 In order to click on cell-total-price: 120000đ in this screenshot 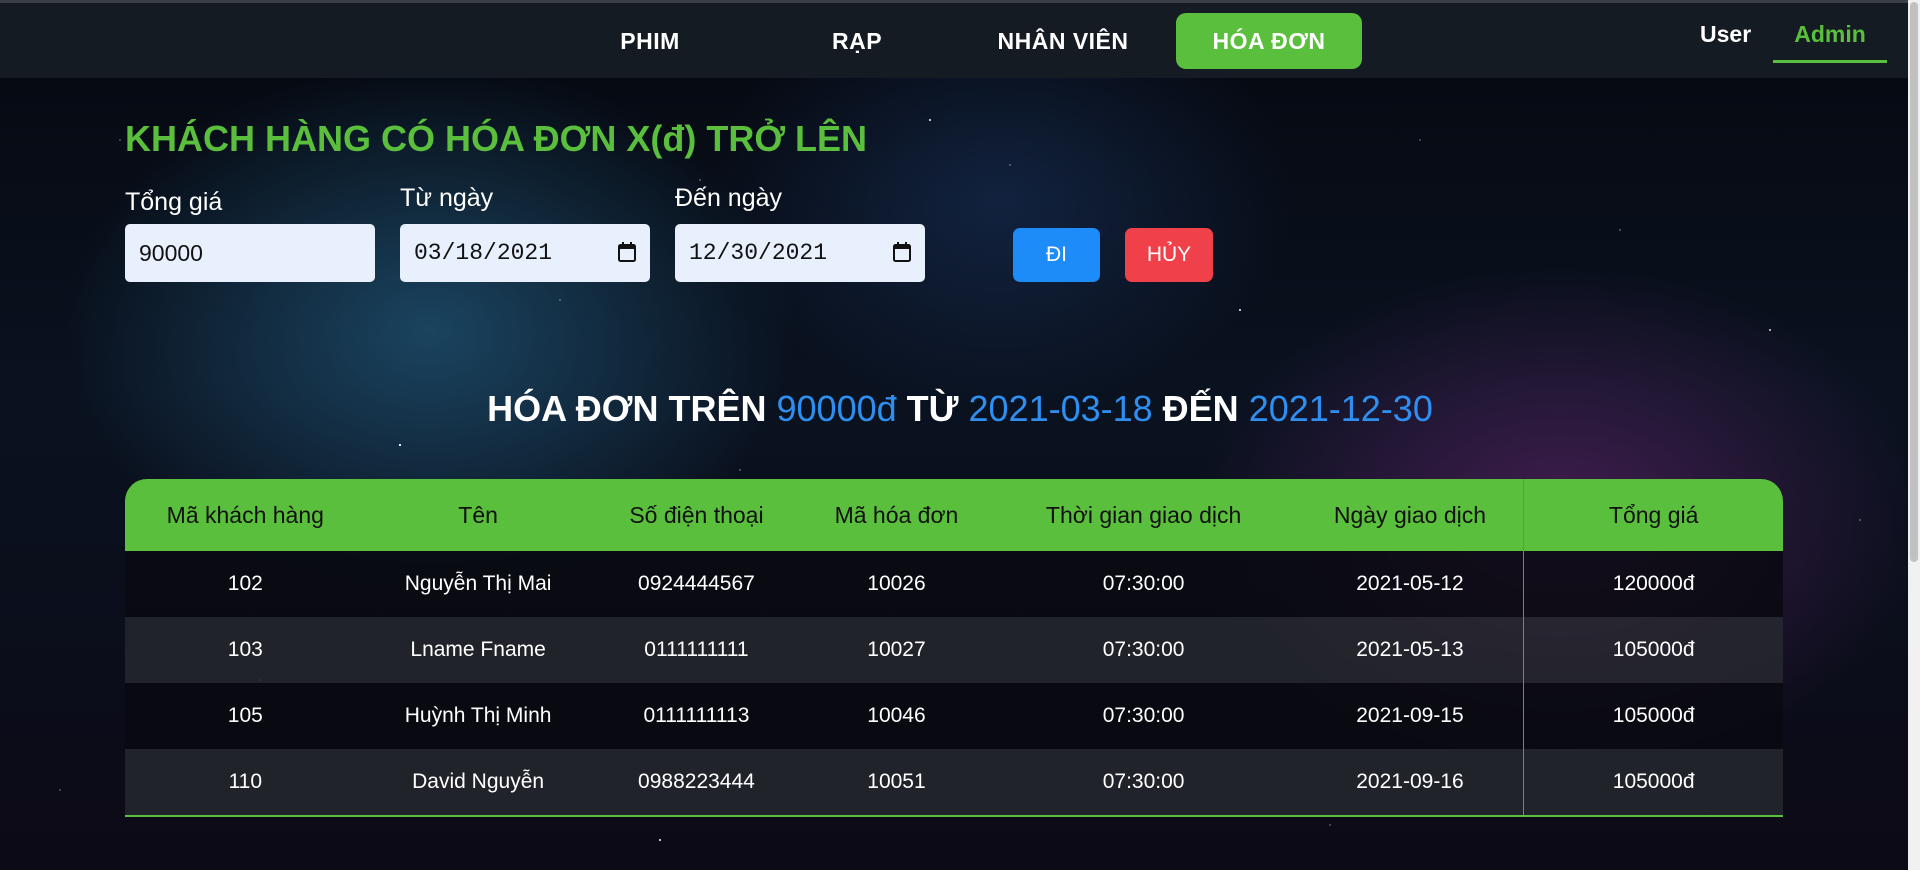, I will do `click(1653, 584)`.